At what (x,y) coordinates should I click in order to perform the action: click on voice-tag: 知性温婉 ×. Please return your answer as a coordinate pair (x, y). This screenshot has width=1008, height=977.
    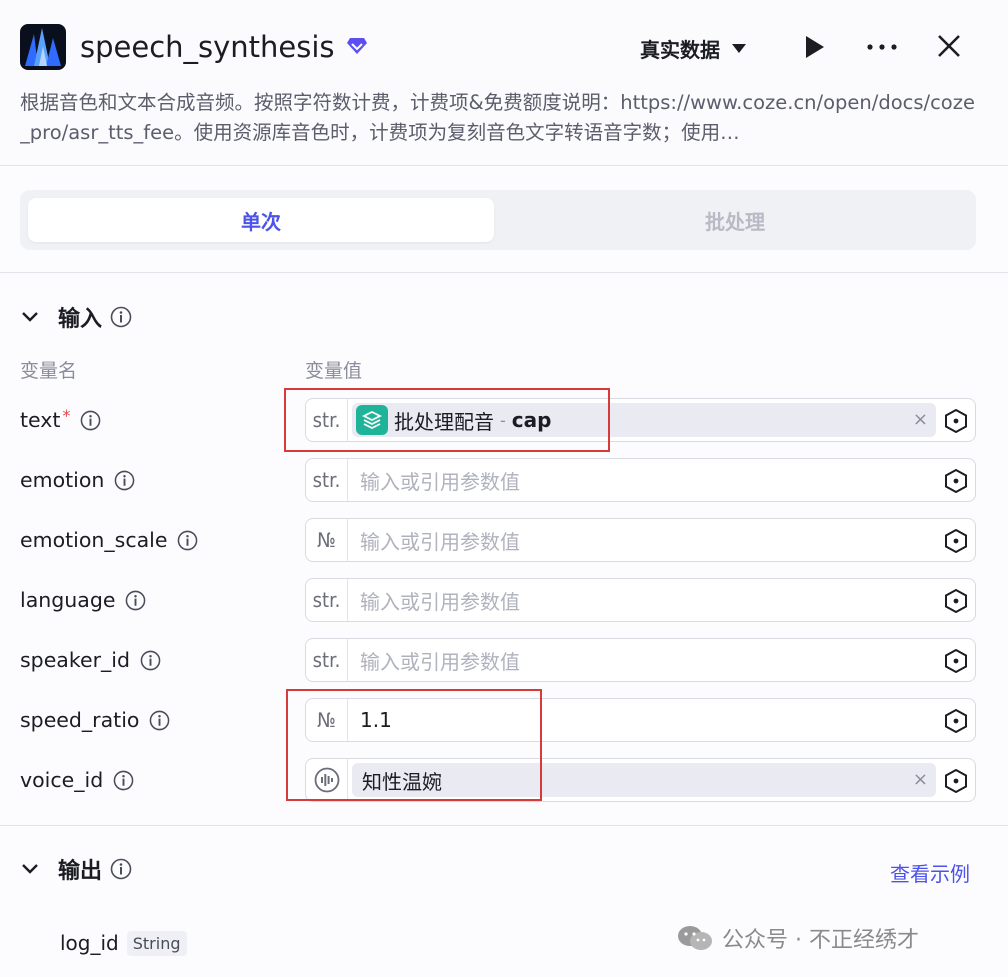
    Looking at the image, I should click on (644, 780).